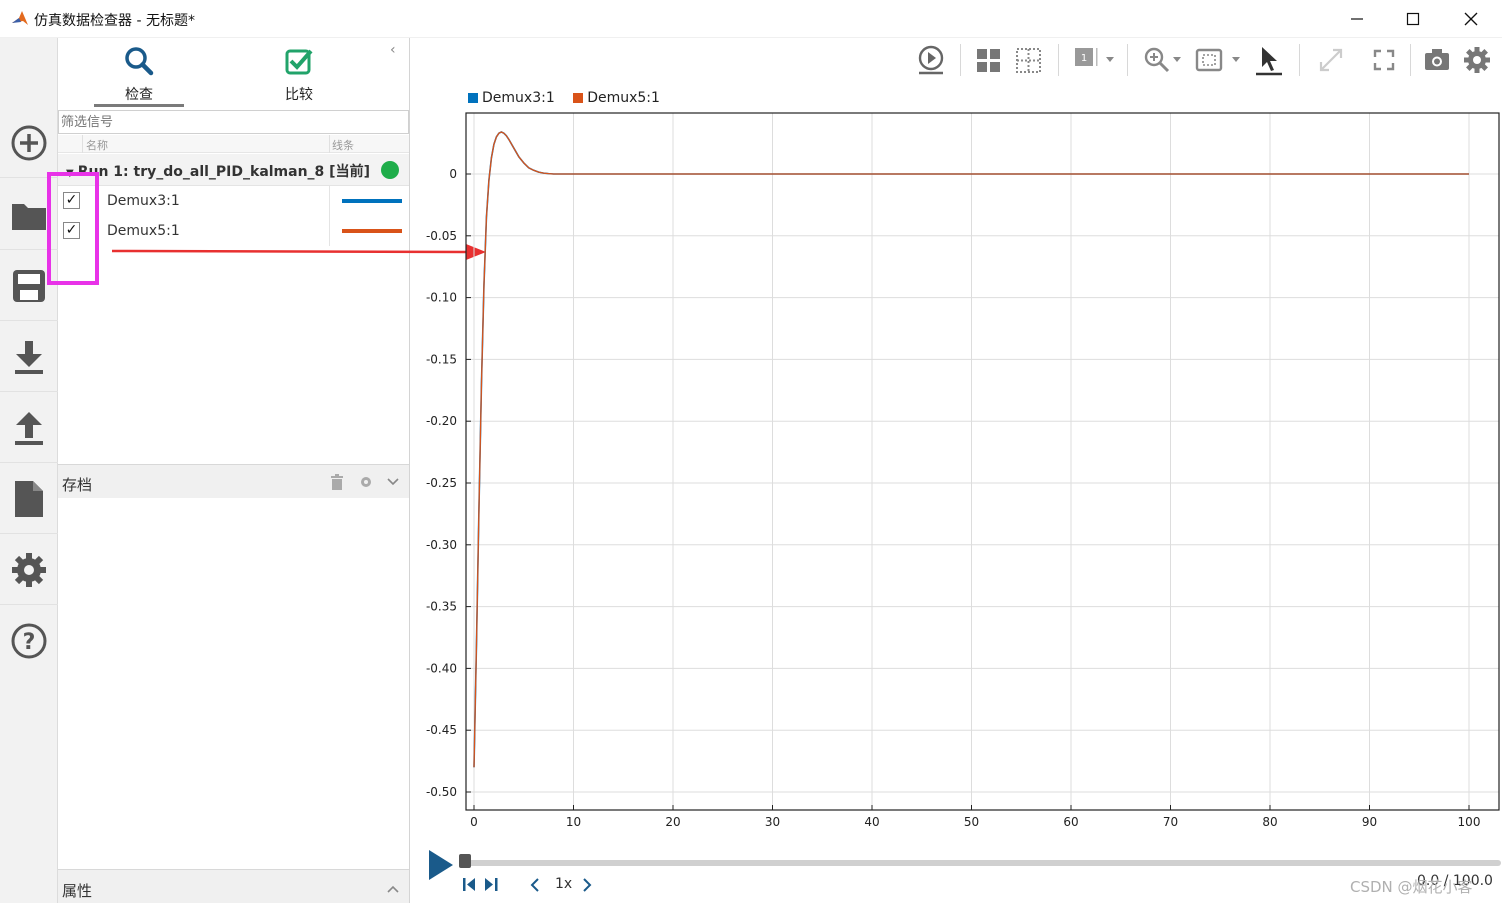 The image size is (1502, 903). I want to click on slower-chevron-icon, so click(535, 885).